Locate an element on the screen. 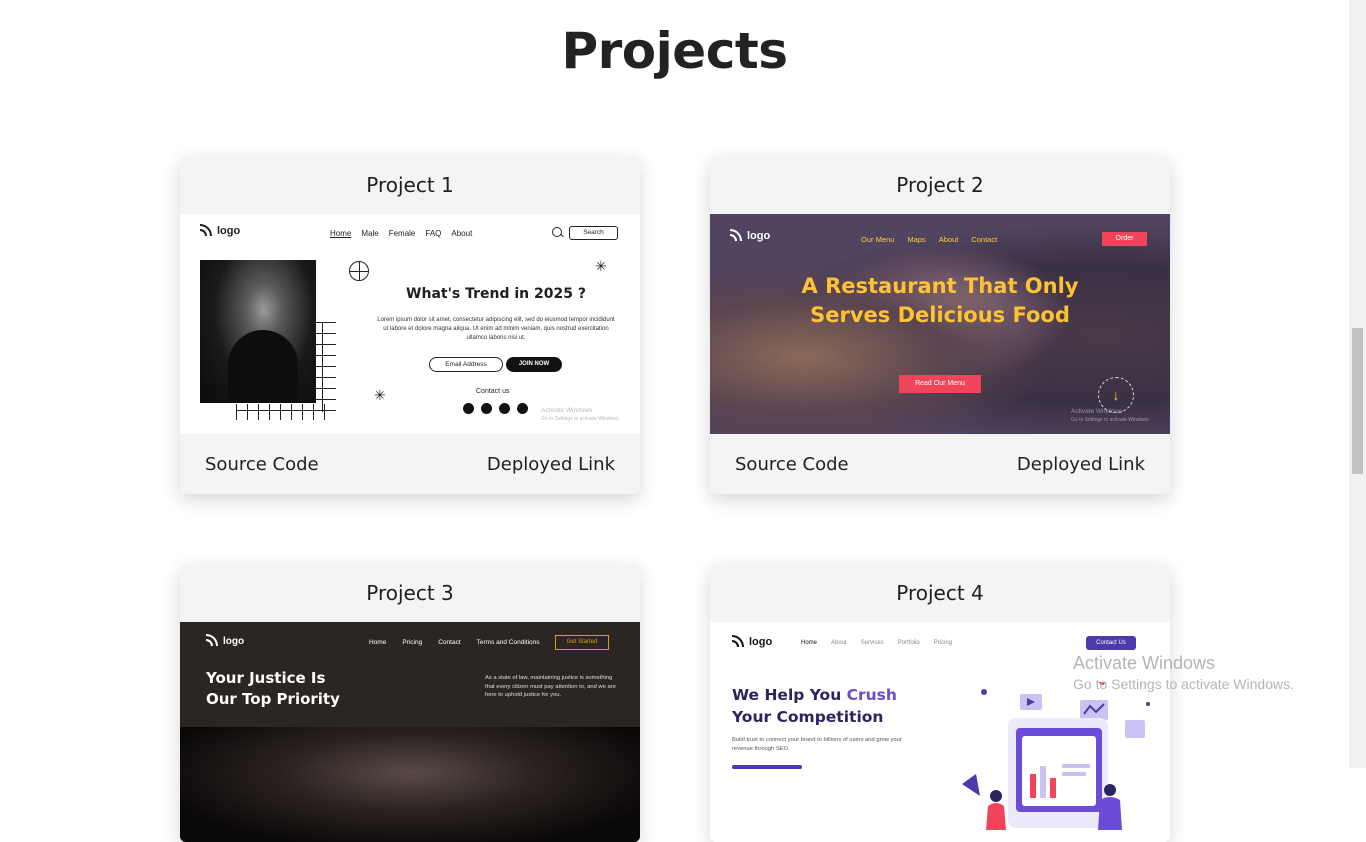 The height and width of the screenshot is (842, 1366). search-icon is located at coordinates (557, 232).